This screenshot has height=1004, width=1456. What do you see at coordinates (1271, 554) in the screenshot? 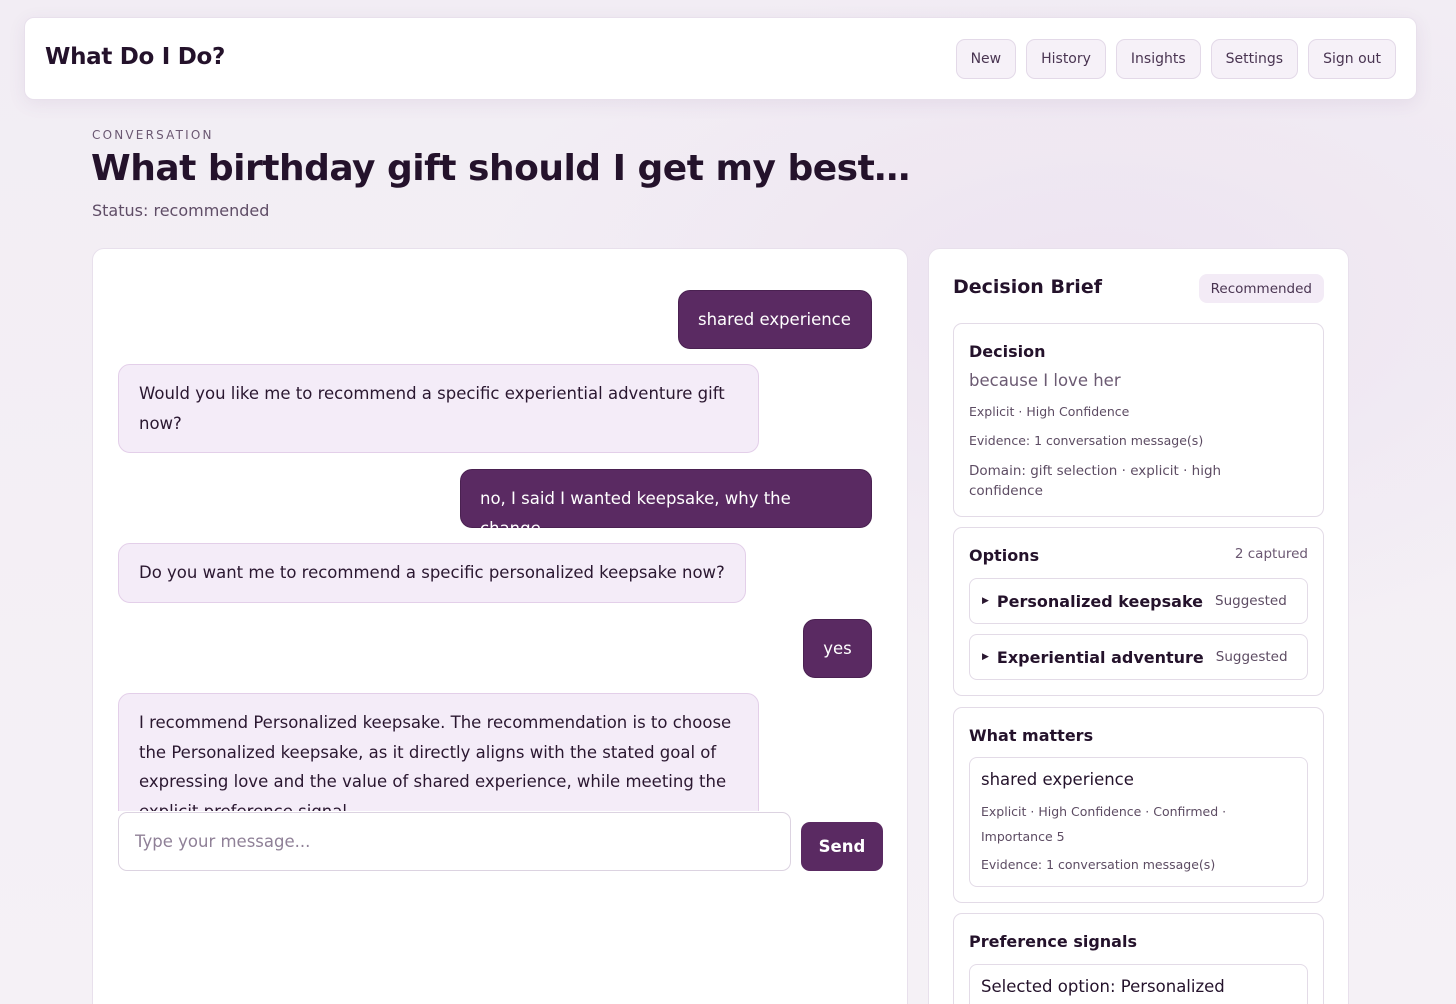
I see `options-count: 2 captured` at bounding box center [1271, 554].